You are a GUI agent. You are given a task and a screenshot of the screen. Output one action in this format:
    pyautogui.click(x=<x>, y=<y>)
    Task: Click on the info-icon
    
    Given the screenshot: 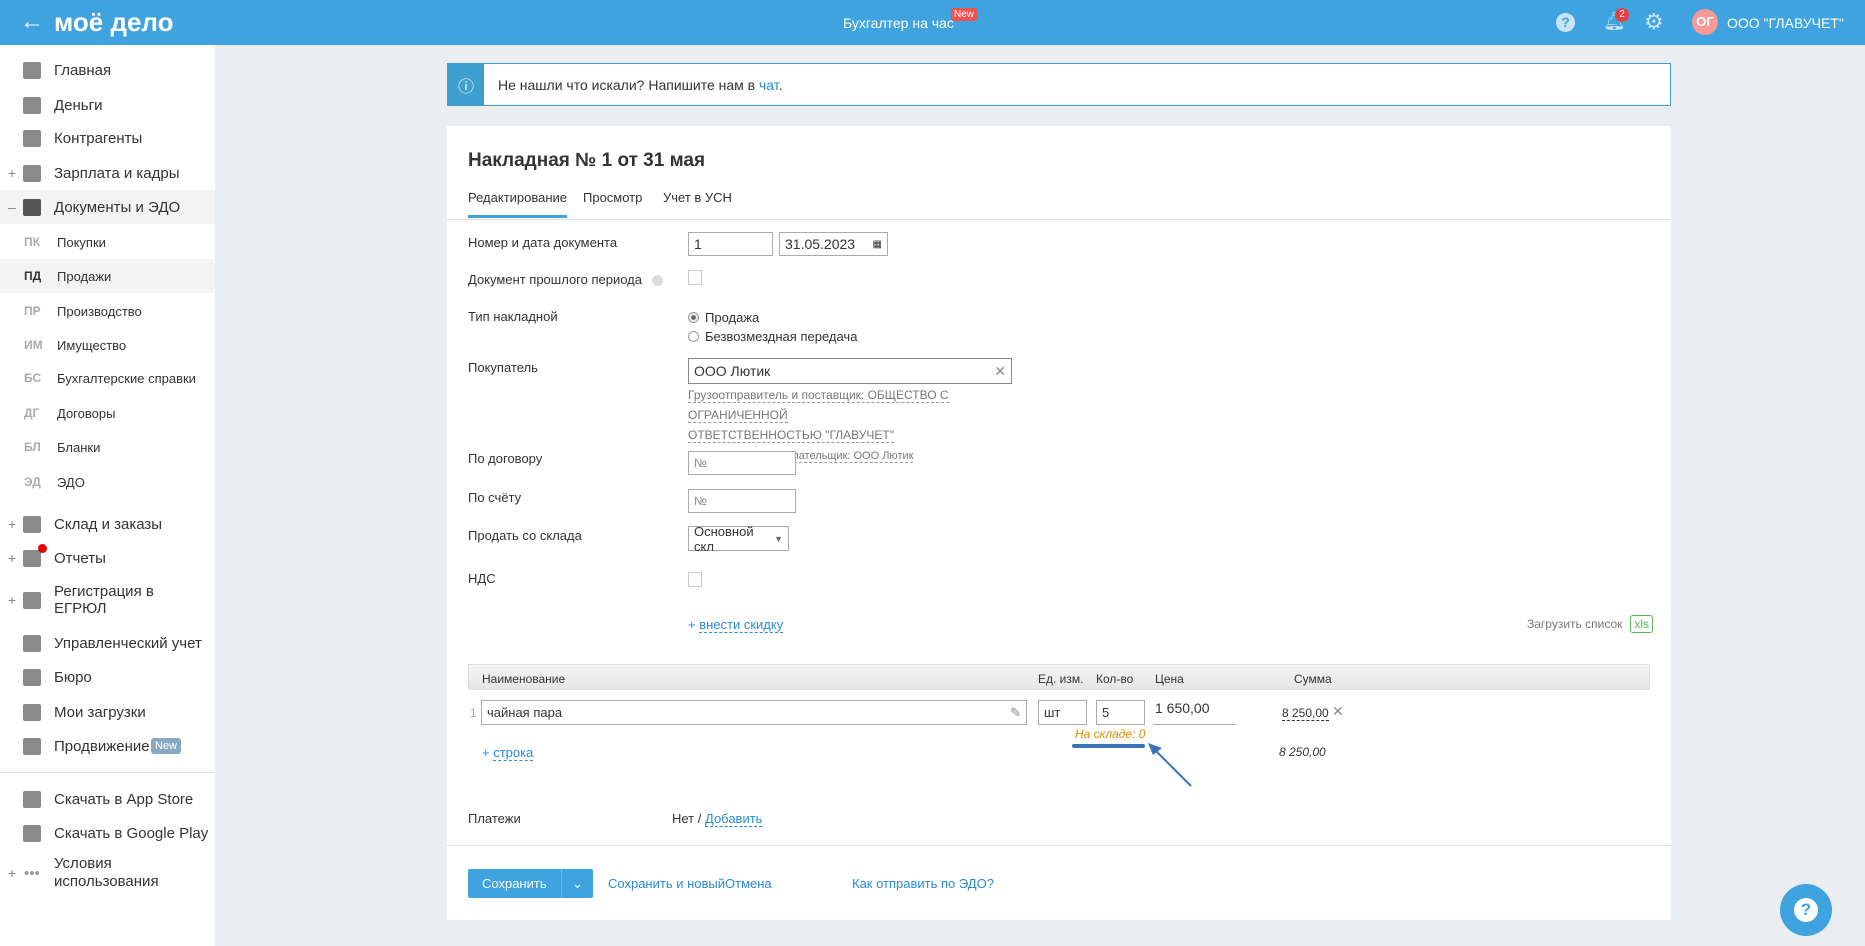 What is the action you would take?
    pyautogui.click(x=657, y=281)
    